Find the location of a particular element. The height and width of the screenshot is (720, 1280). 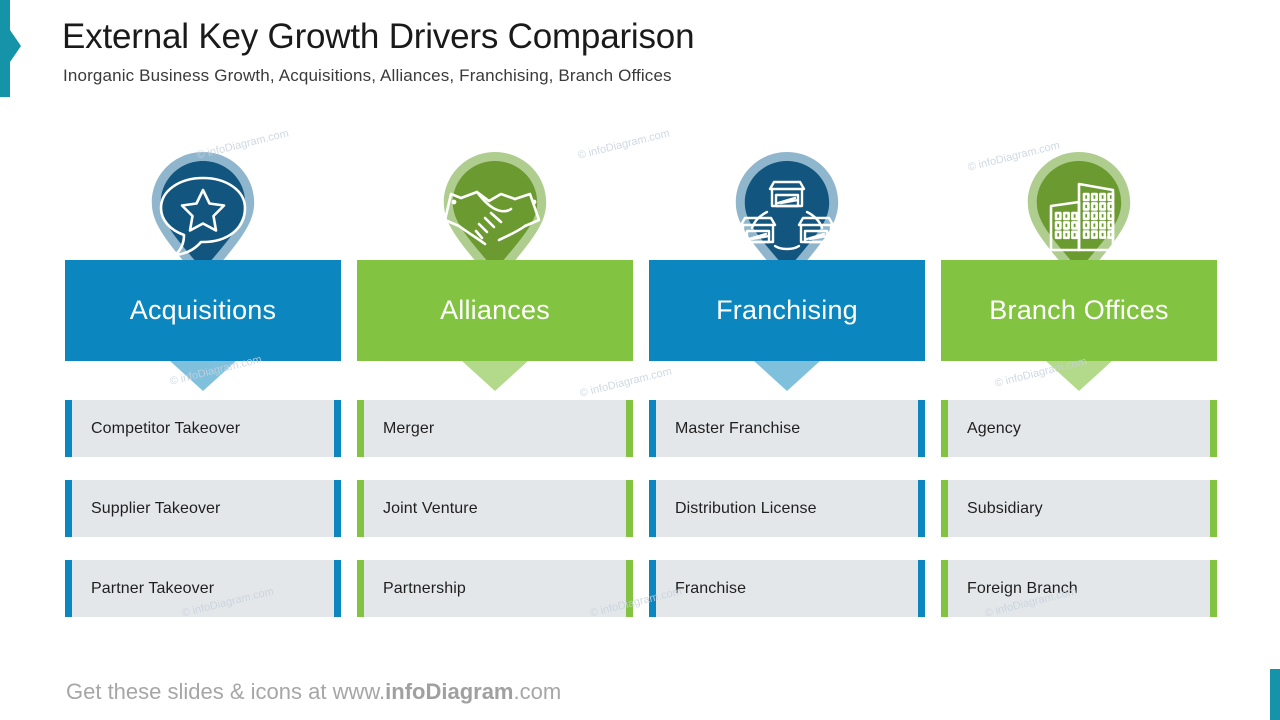

category-banner-label: Franchising is located at coordinates (787, 310).